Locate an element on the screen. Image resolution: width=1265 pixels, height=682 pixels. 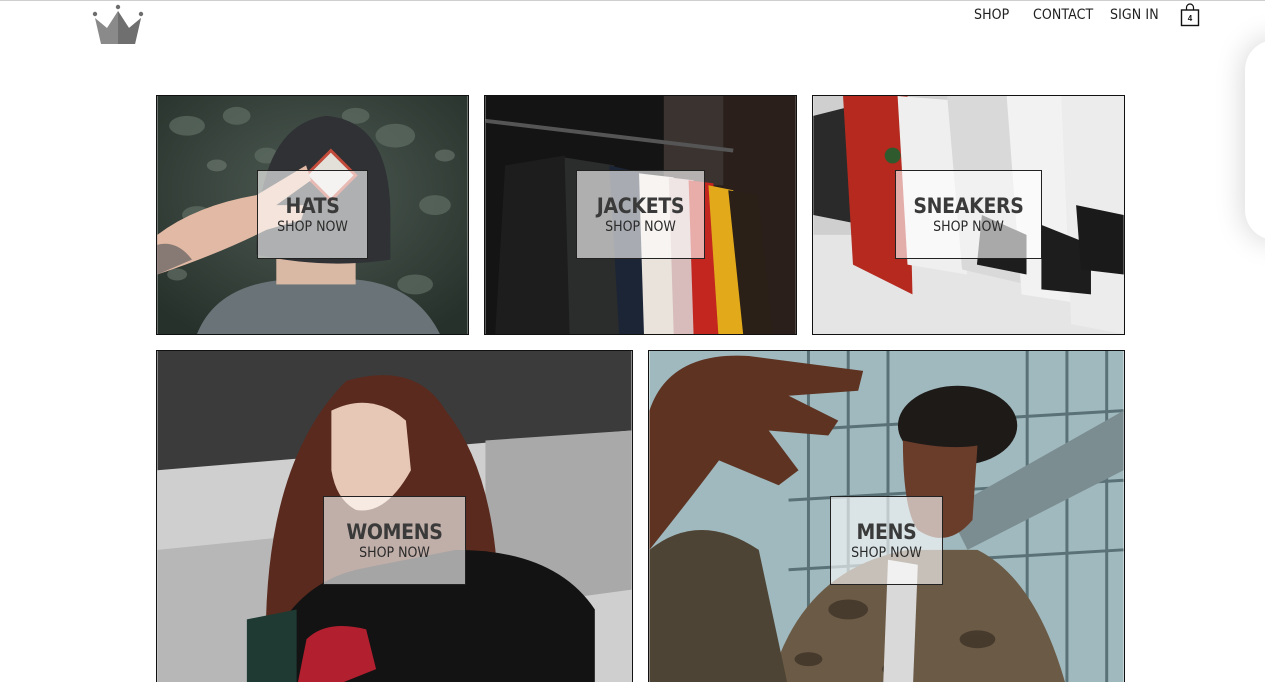
nav-sign-in-link: SIGN IN is located at coordinates (1134, 15).